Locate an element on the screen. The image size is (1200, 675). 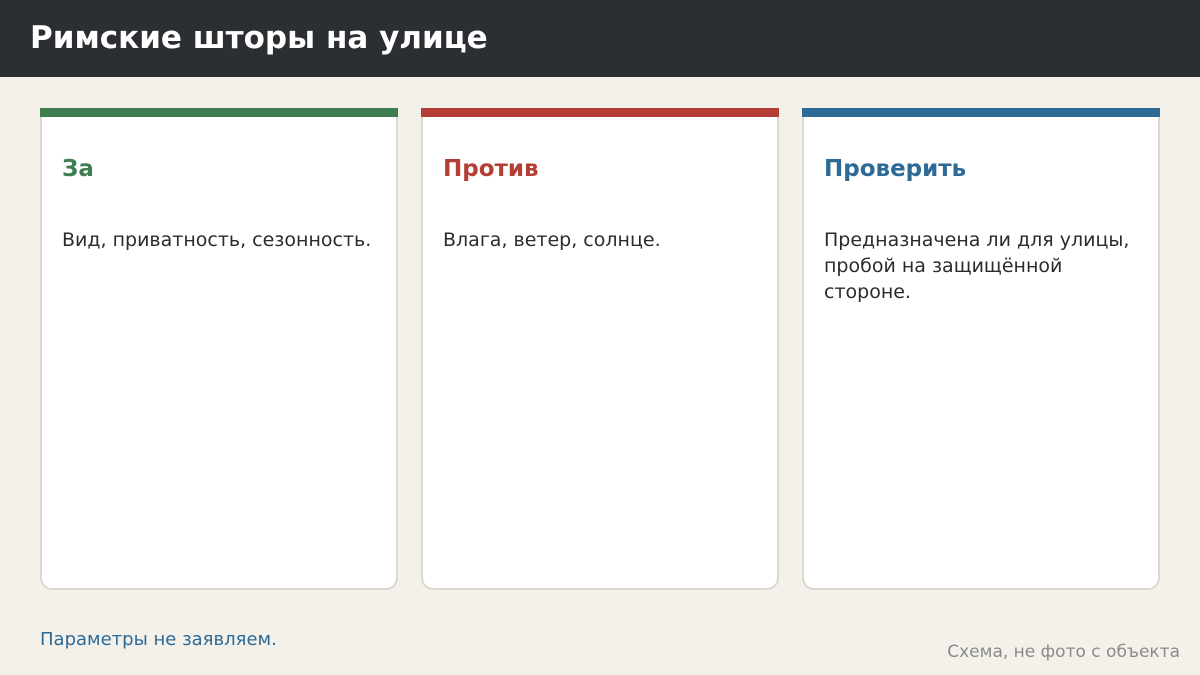
page-title: Римские шторы на улице is located at coordinates (259, 38).